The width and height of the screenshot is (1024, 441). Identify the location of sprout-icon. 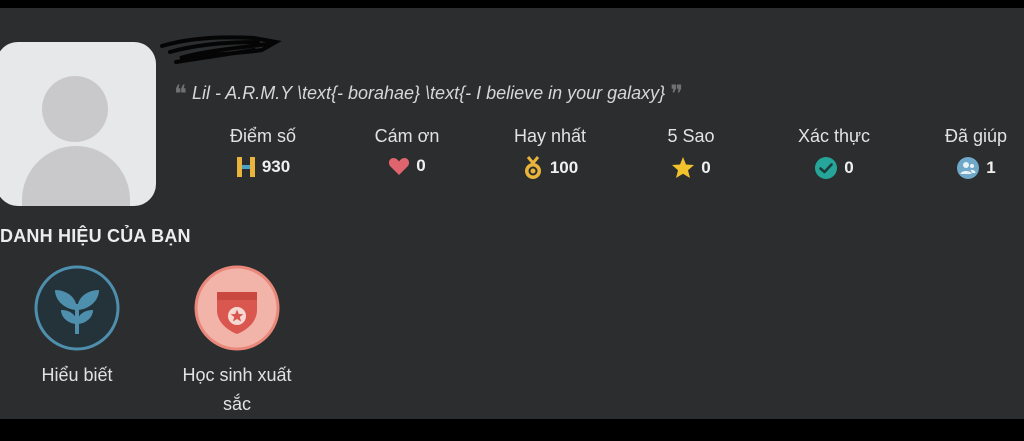
(77, 308).